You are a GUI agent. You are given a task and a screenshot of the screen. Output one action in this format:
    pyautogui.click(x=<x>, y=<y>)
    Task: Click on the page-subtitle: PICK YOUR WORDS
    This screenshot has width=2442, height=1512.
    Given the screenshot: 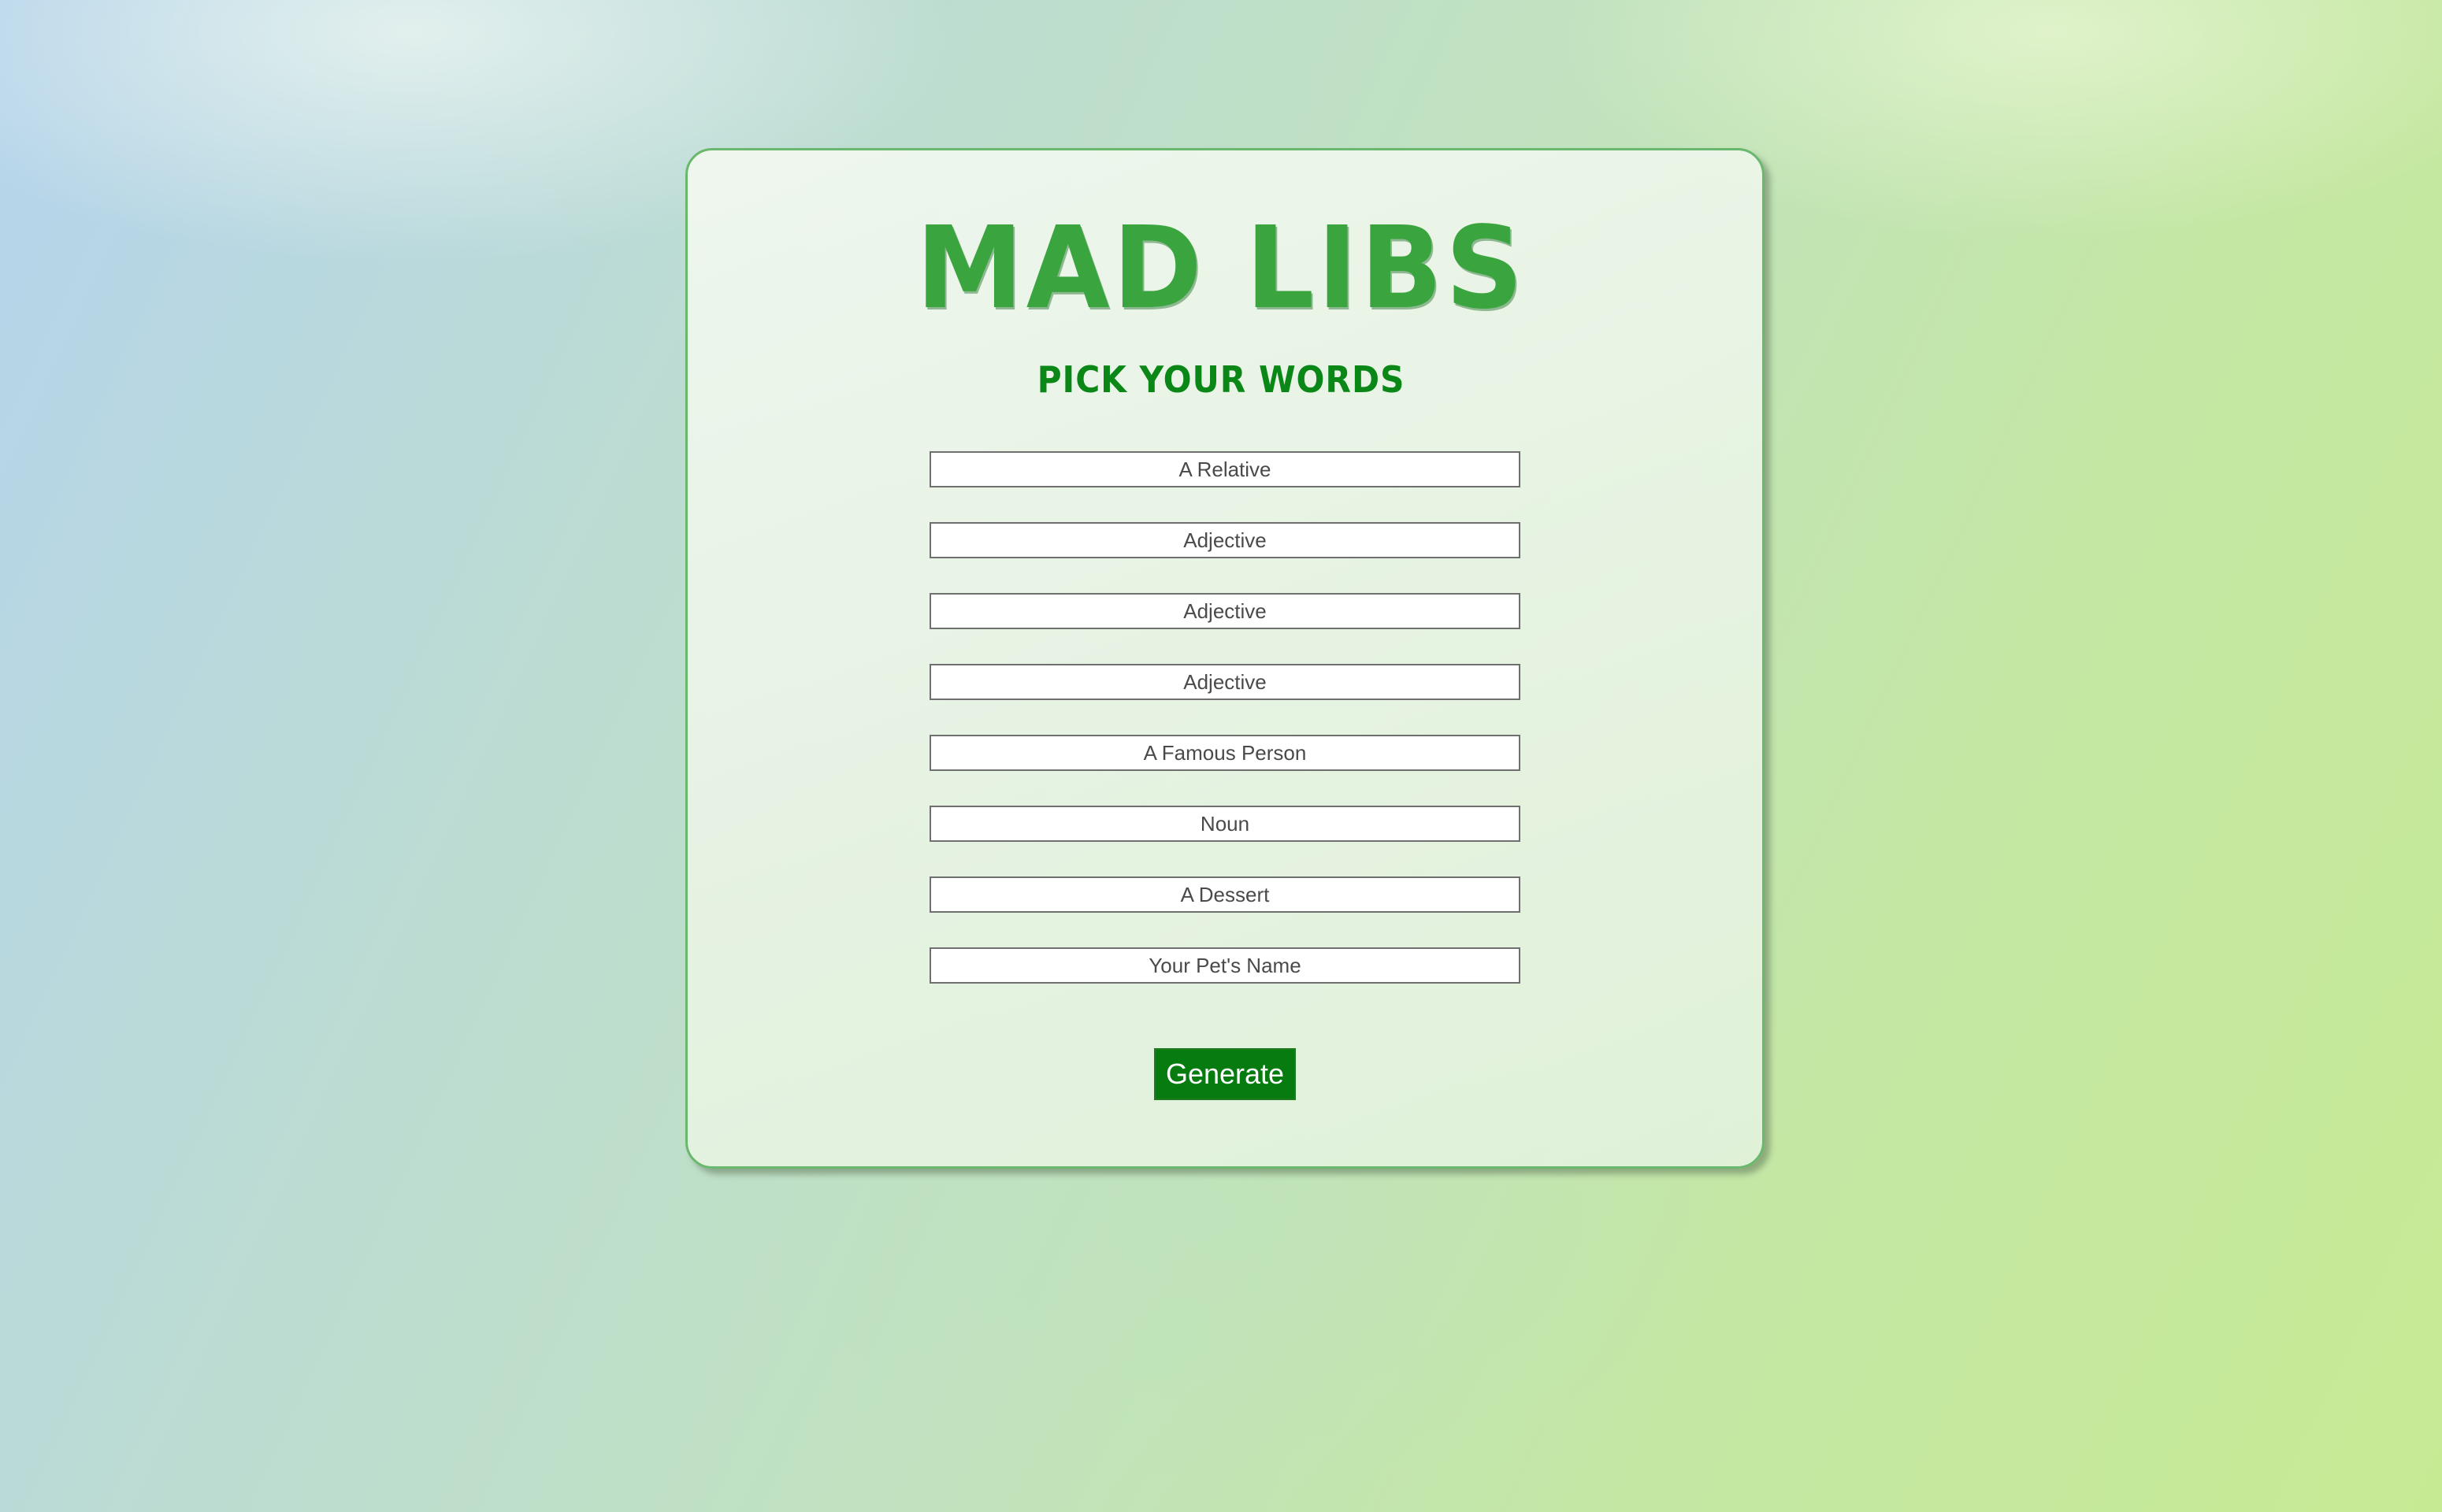 What is the action you would take?
    pyautogui.click(x=1221, y=379)
    